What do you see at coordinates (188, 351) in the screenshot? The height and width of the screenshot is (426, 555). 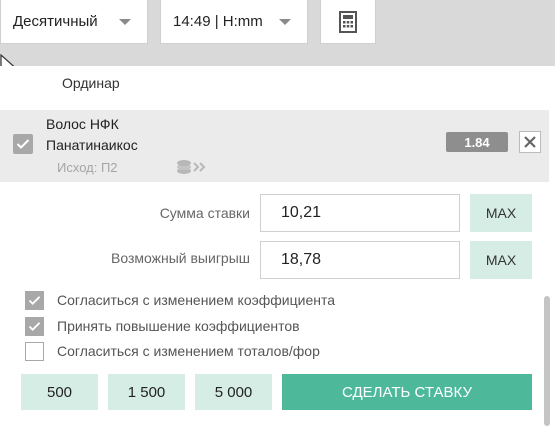 I see `option-label: Согласиться с изменением тоталов/фор` at bounding box center [188, 351].